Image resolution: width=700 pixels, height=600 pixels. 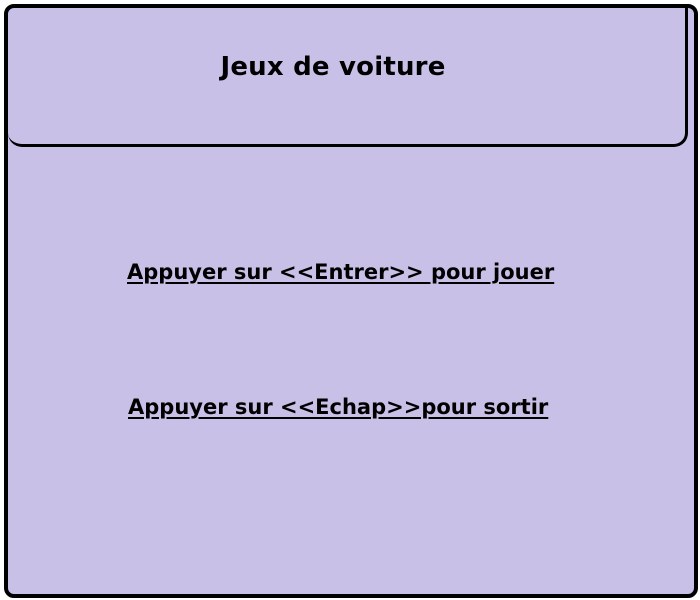 I want to click on game-title: Jeux de voiture, so click(x=333, y=67).